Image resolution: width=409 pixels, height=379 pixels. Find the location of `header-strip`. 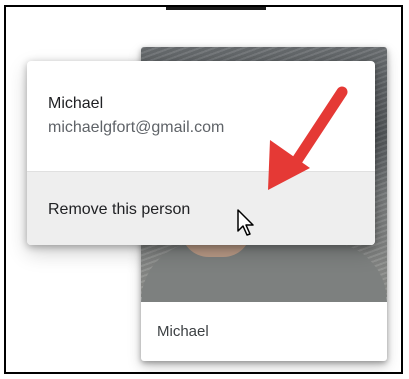

header-strip is located at coordinates (216, 8).